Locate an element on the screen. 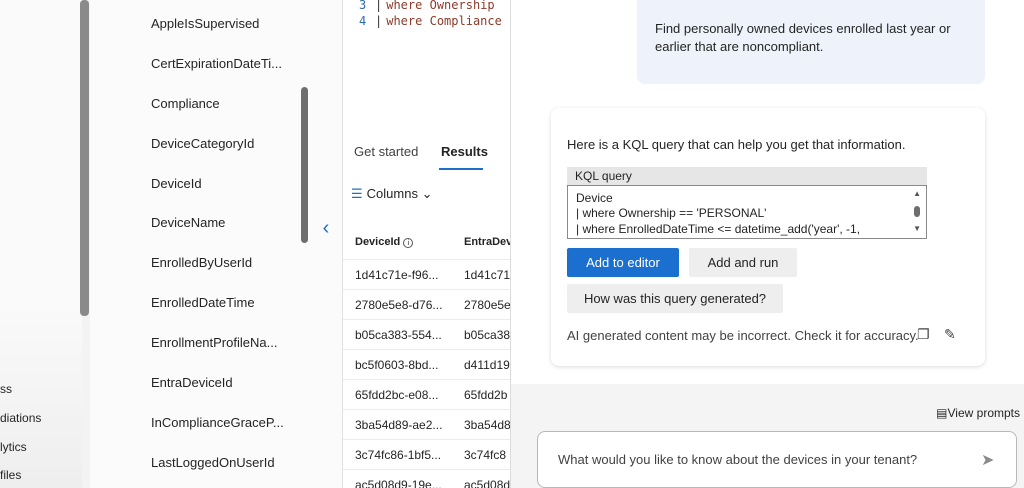 This screenshot has width=1024, height=488. column-header-entradev: EntraDev is located at coordinates (488, 242).